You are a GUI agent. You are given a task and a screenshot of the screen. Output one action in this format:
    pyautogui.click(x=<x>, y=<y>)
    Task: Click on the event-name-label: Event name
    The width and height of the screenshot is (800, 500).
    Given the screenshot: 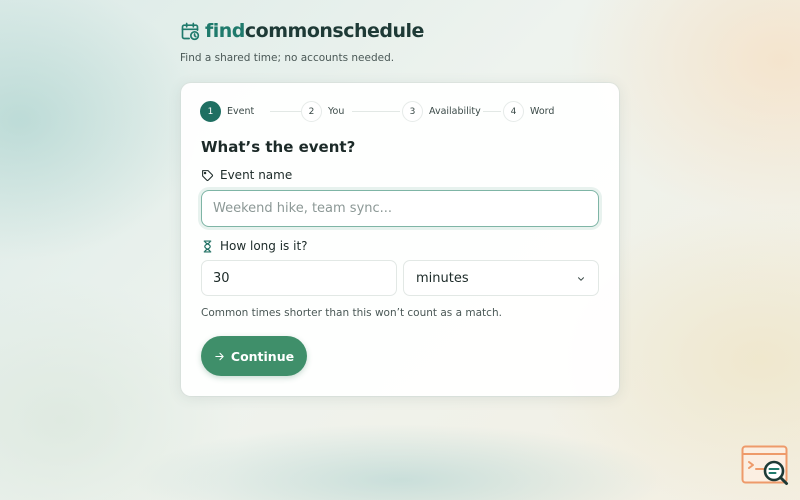 What is the action you would take?
    pyautogui.click(x=246, y=175)
    